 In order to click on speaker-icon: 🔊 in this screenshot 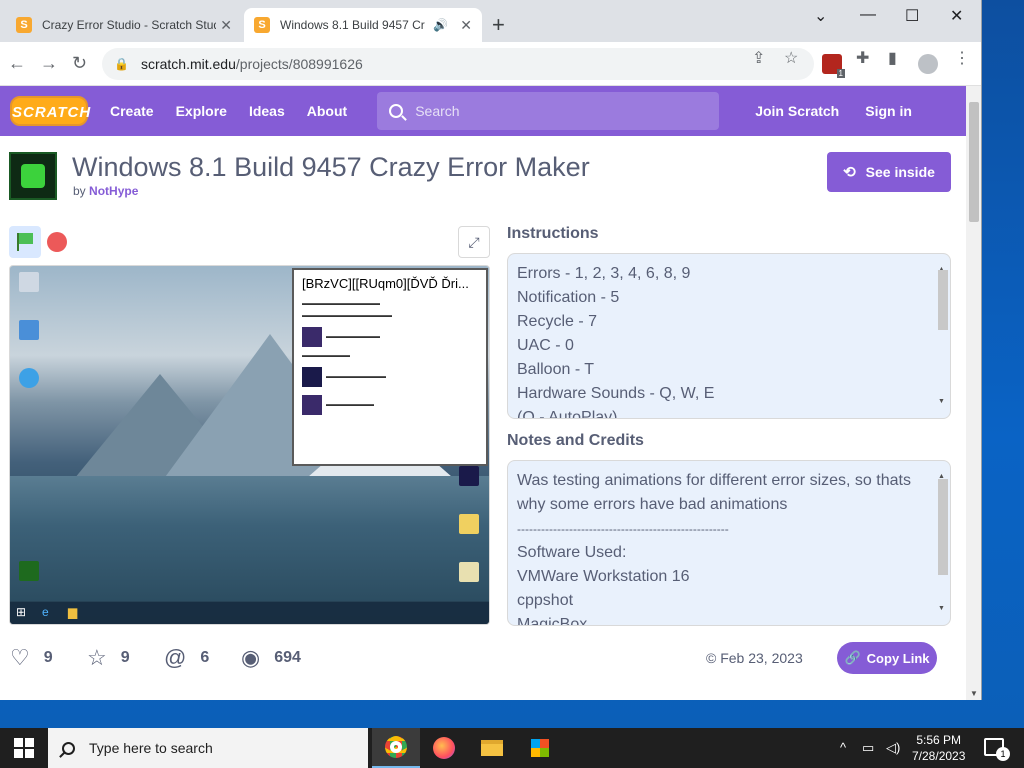, I will do `click(440, 25)`.